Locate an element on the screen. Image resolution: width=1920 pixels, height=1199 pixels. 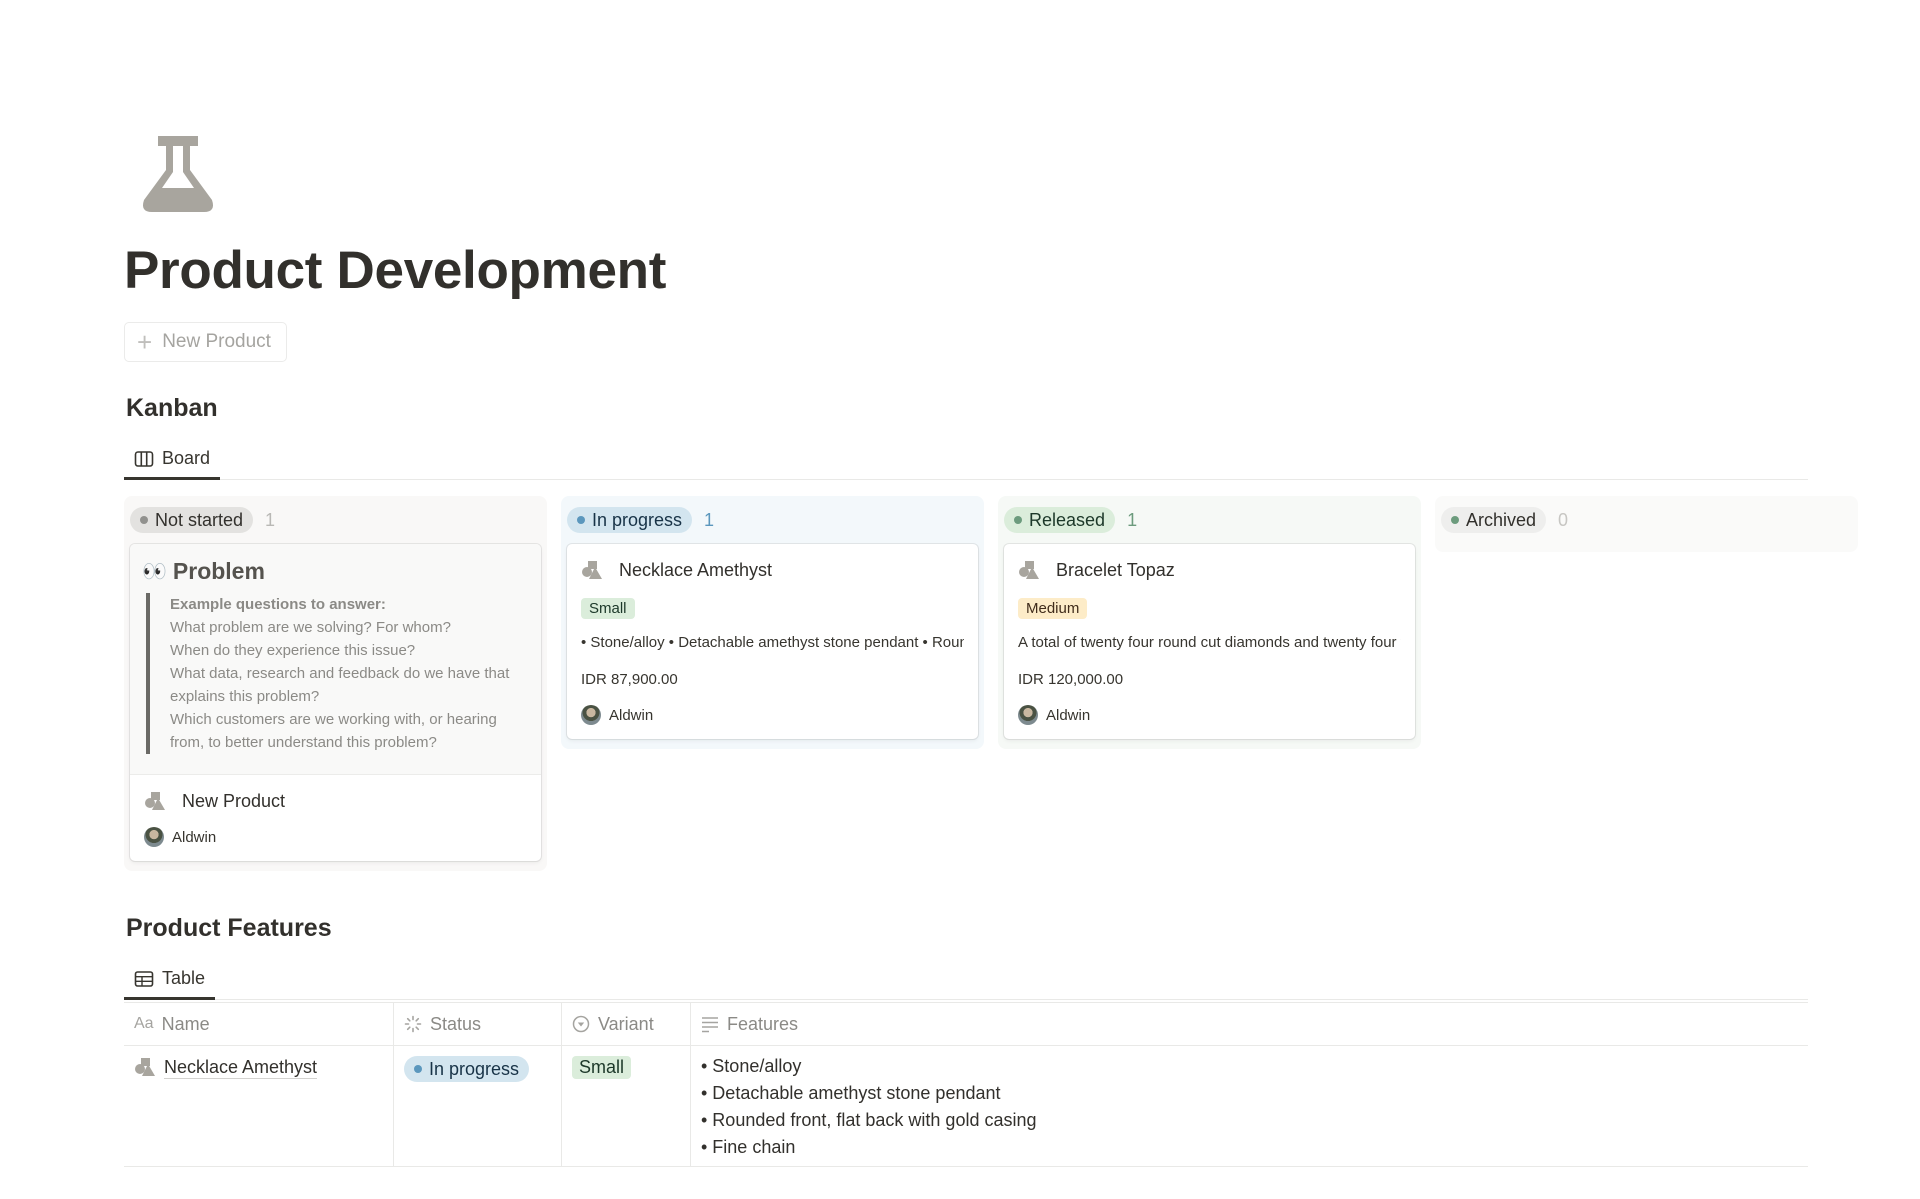
status-spinner-icon is located at coordinates (413, 1024).